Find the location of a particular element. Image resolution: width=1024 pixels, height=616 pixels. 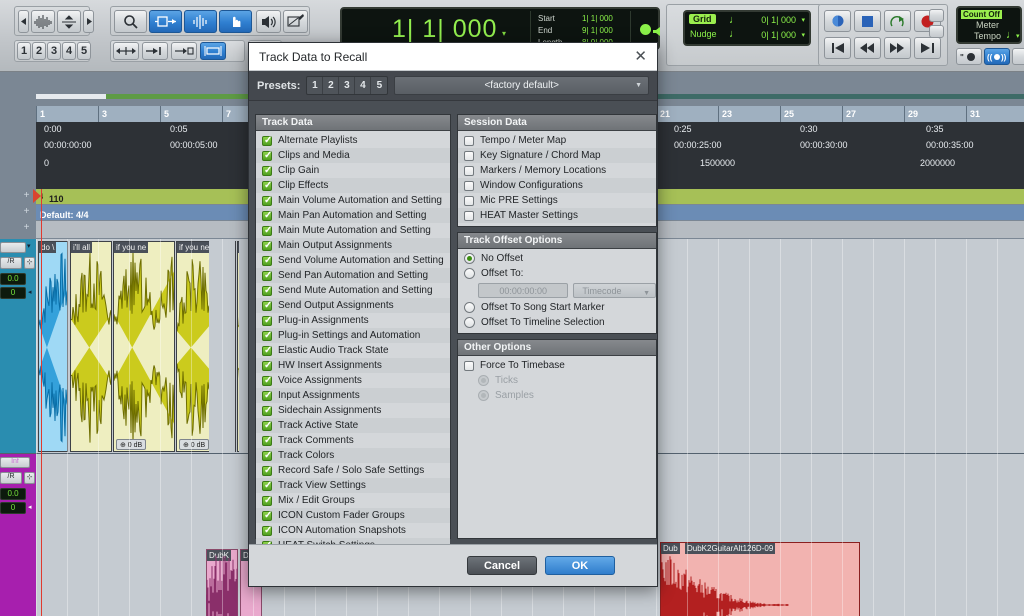

zoom-preset-4: 4 is located at coordinates (69, 51).